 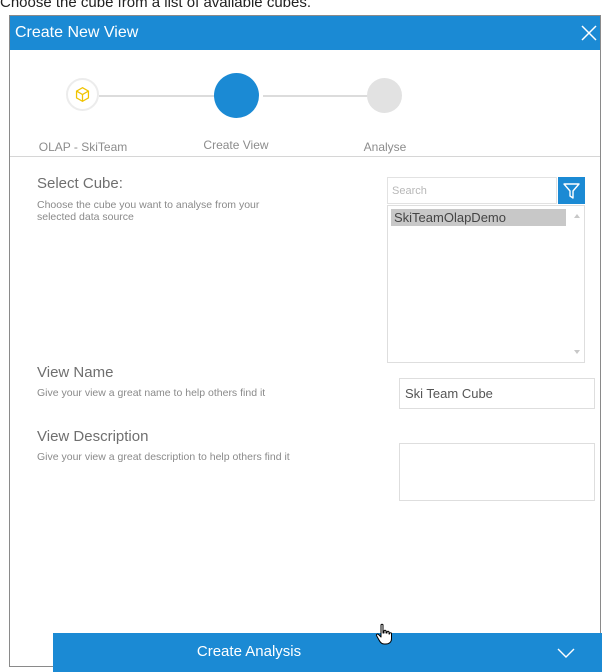 I want to click on cube-search-input, so click(x=472, y=190).